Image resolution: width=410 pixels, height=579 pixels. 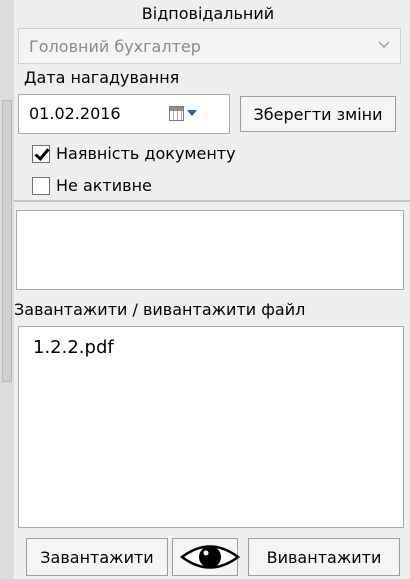 I want to click on reminder-date-label: Дата нагадування, so click(x=102, y=77).